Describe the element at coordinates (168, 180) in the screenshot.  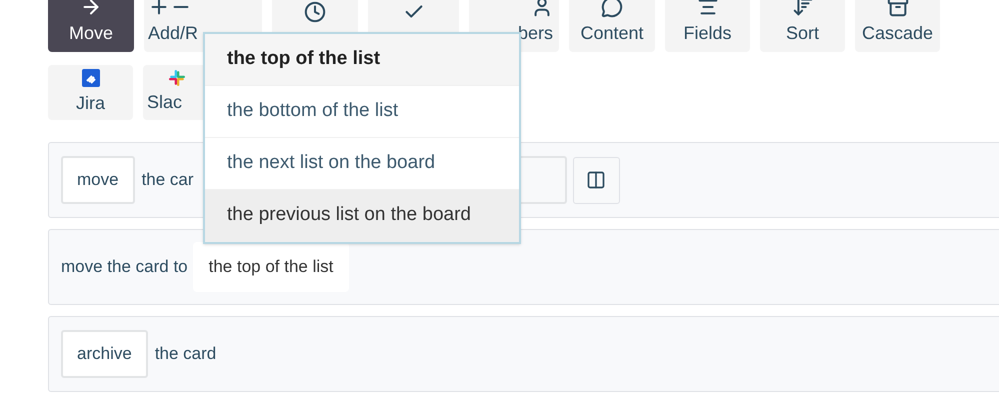
I see `rule-text: the car` at that location.